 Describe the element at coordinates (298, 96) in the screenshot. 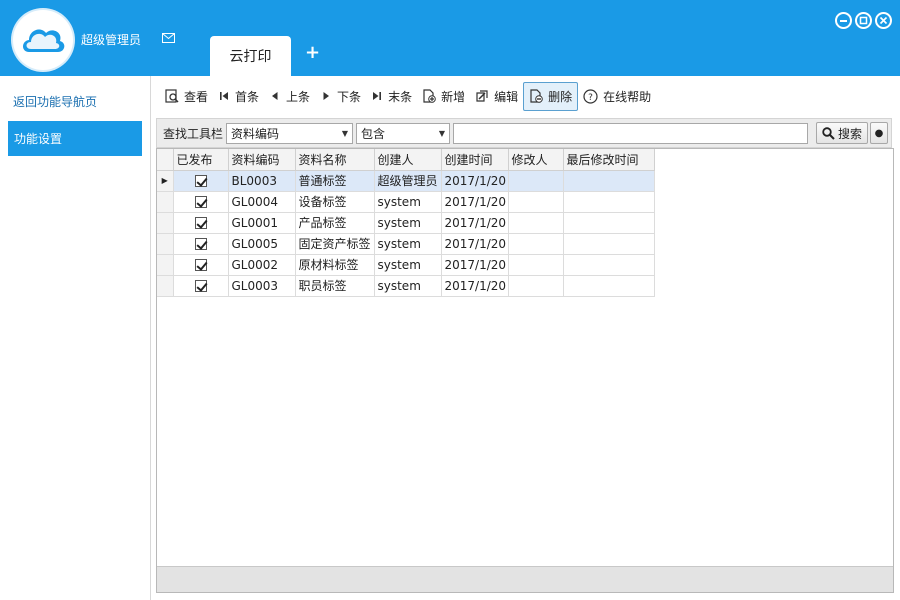

I see `prev-label: 上条` at that location.